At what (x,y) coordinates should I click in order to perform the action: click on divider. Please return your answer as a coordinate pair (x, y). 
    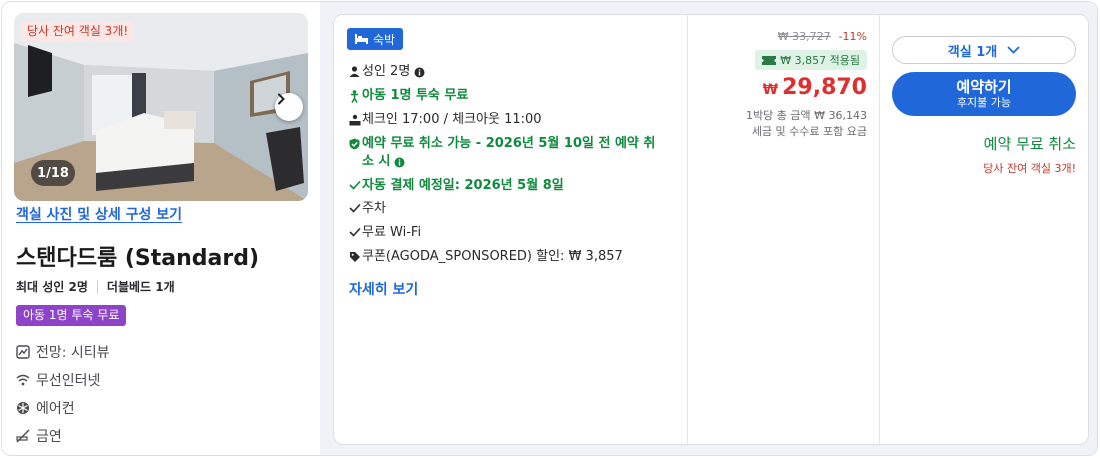
    Looking at the image, I should click on (97, 286).